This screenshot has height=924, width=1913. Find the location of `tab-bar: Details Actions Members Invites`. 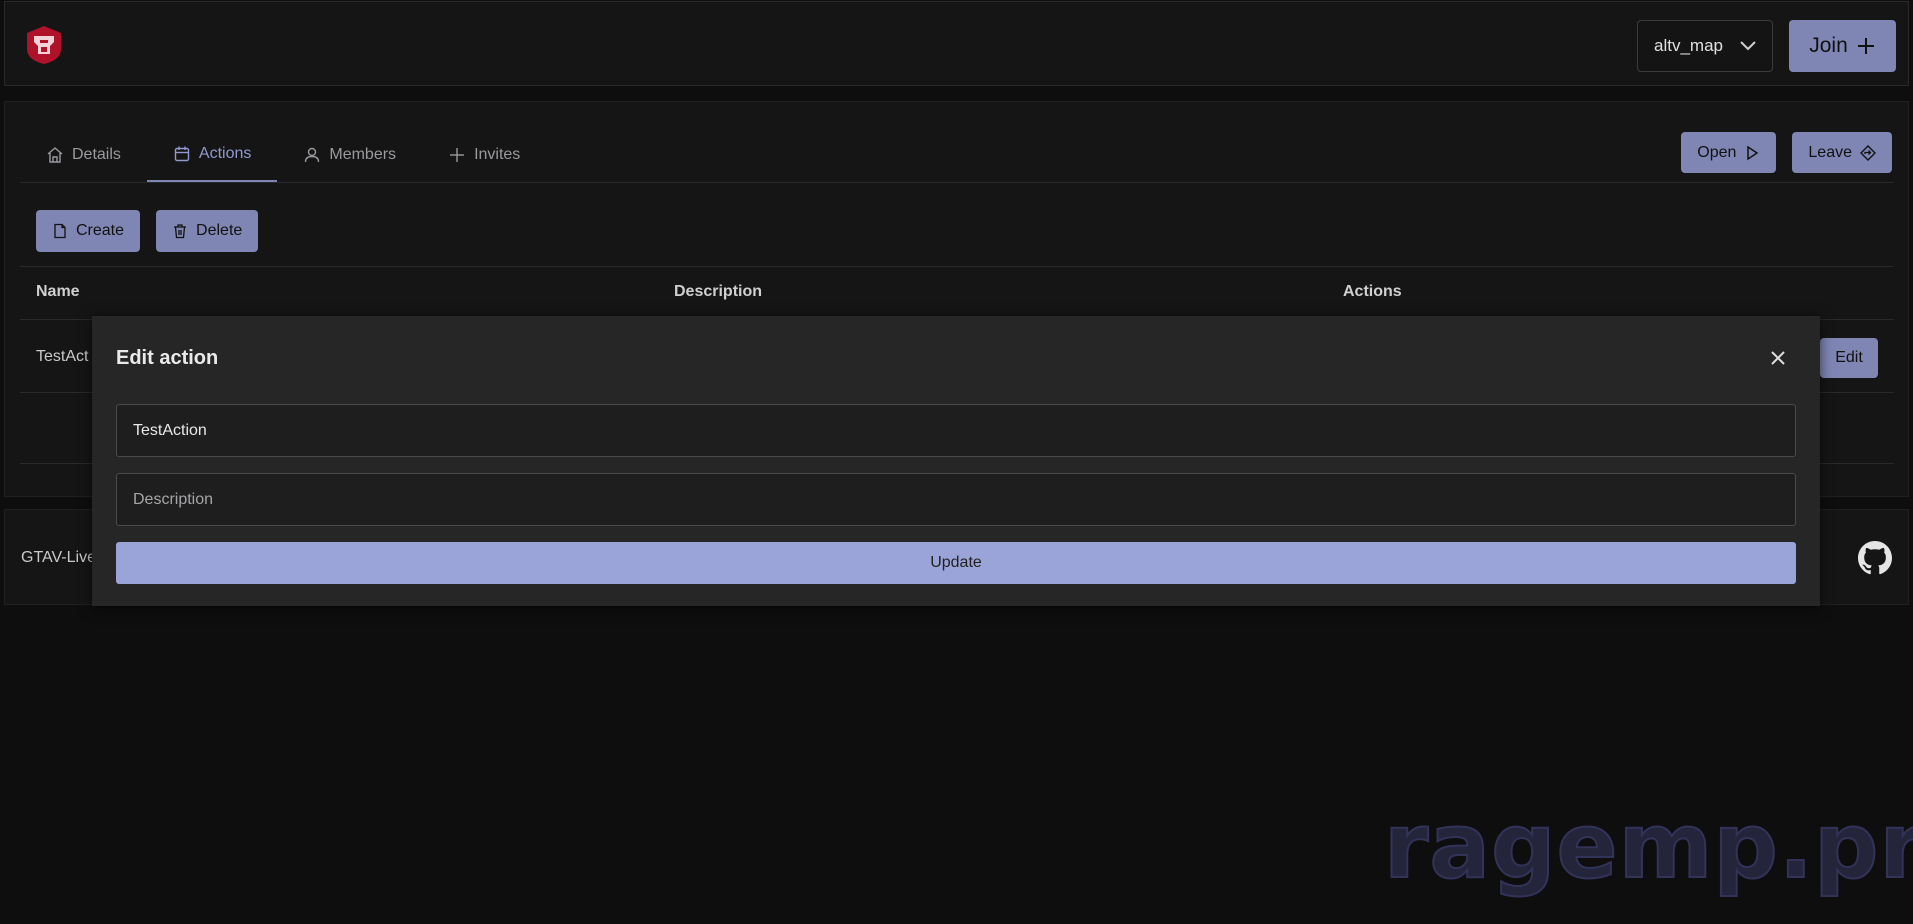

tab-bar: Details Actions Members Invites is located at coordinates (283, 155).